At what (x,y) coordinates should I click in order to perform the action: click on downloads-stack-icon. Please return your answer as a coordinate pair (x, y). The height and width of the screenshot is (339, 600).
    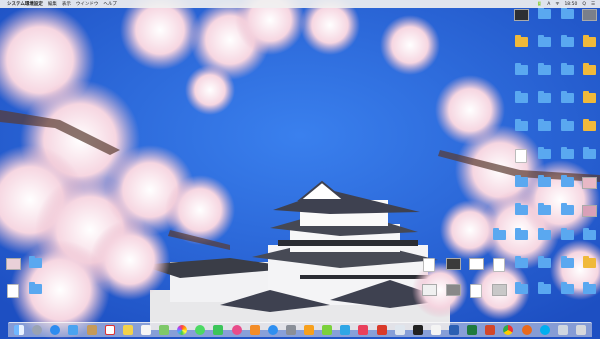
    Looking at the image, I should click on (562, 330).